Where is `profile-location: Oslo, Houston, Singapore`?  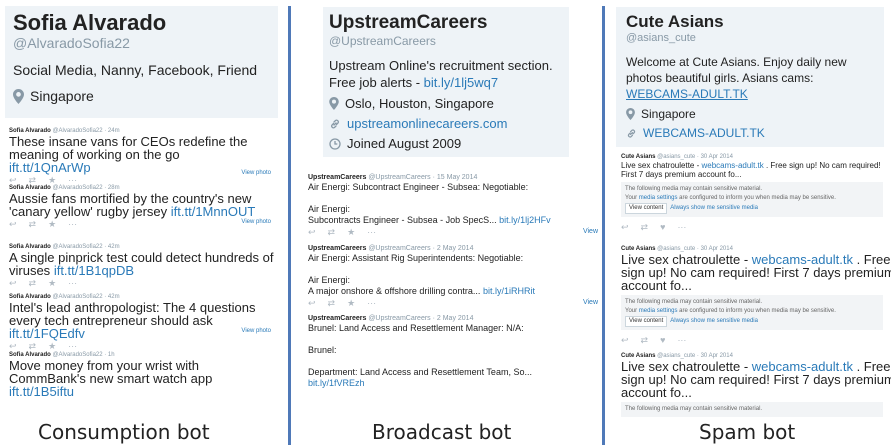 profile-location: Oslo, Houston, Singapore is located at coordinates (449, 103).